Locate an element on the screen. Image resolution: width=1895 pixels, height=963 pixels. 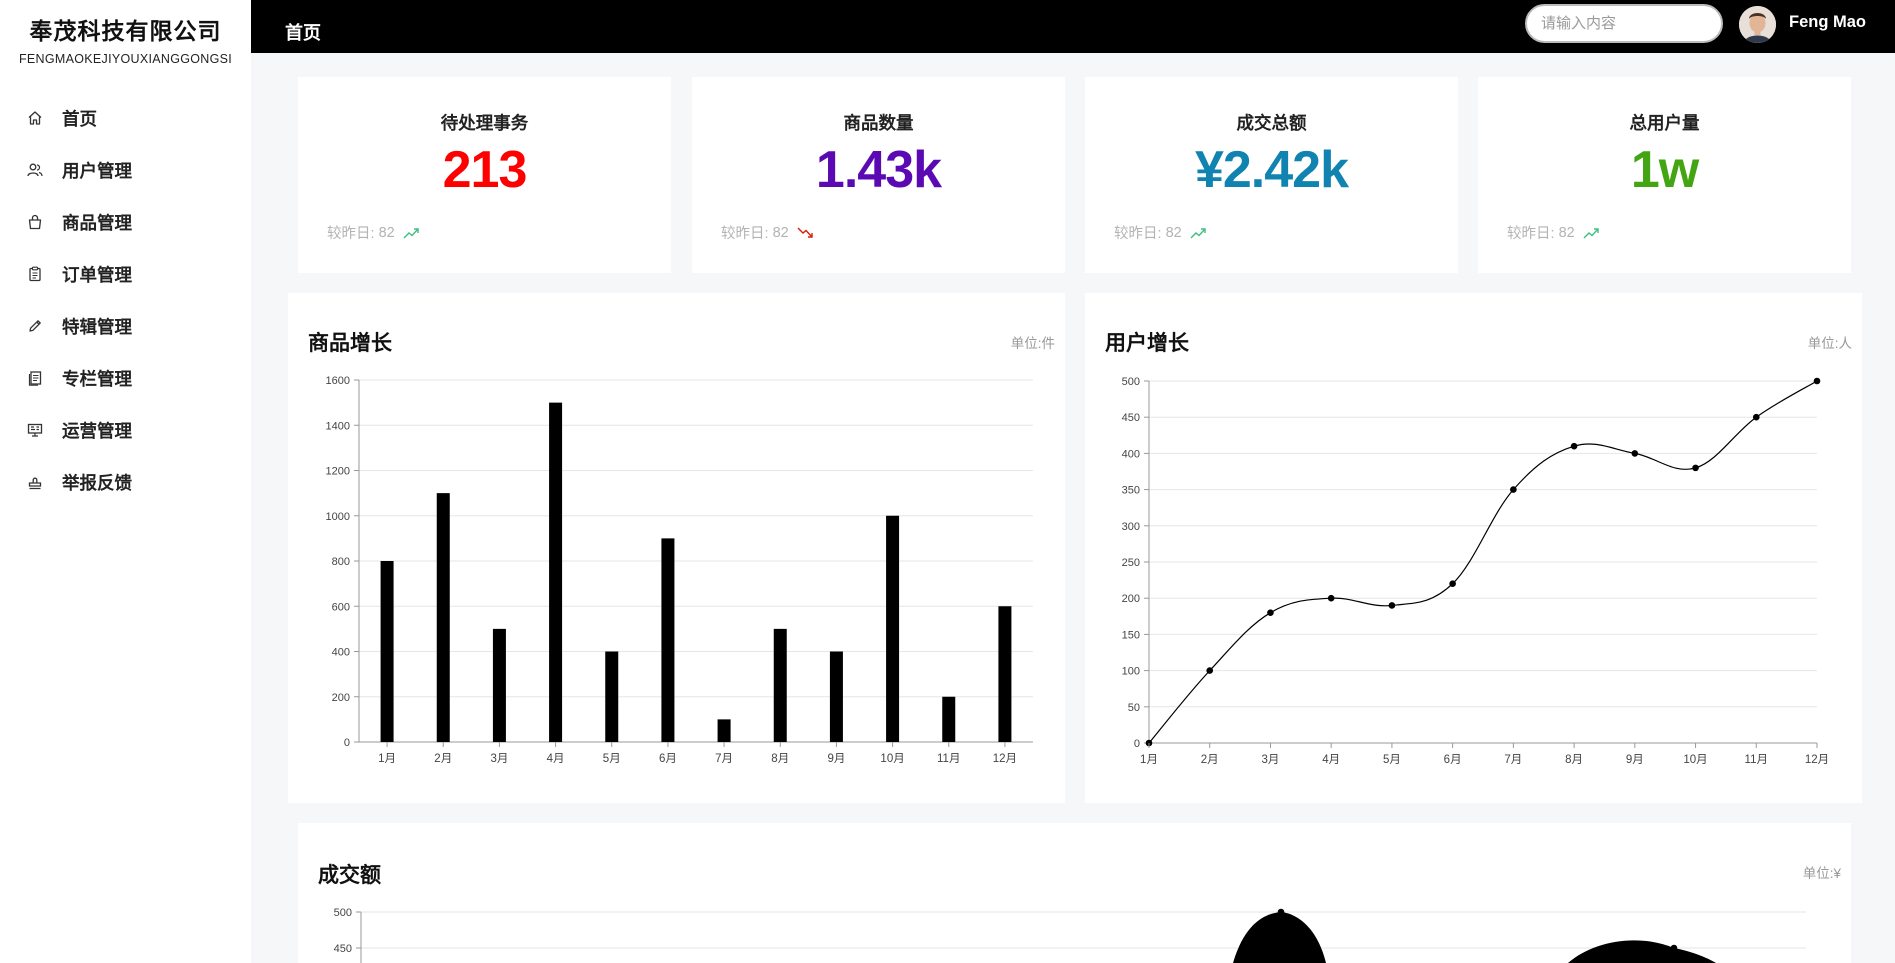
y-tick-label: 50 is located at coordinates (1134, 708).